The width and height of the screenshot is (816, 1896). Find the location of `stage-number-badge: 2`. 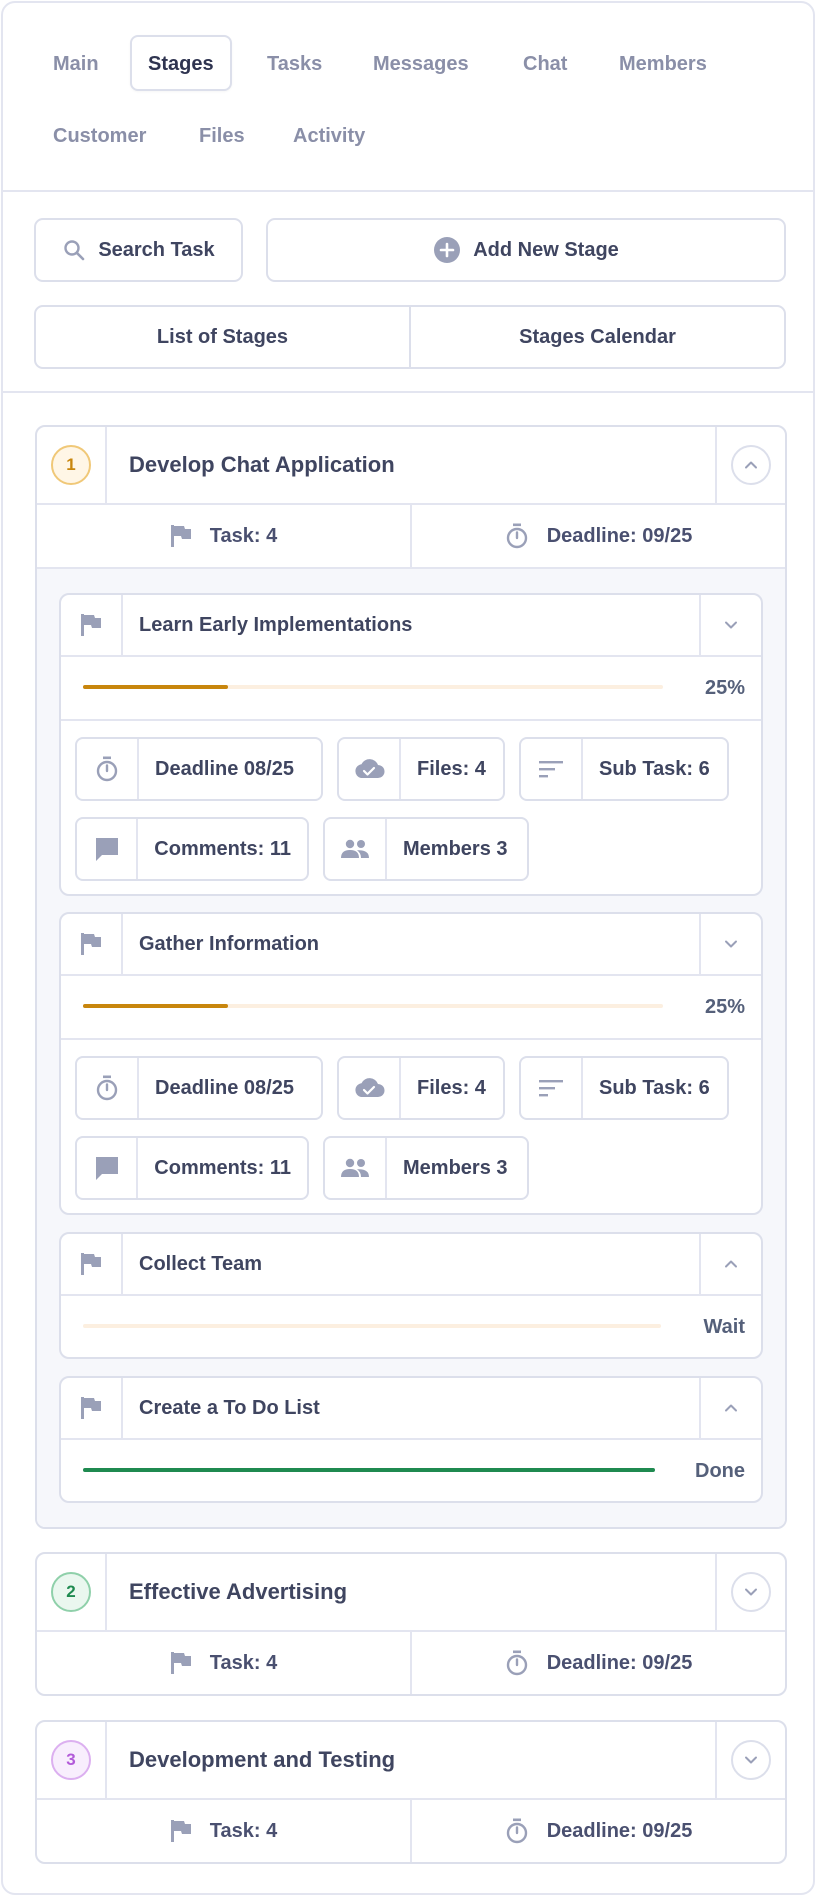

stage-number-badge: 2 is located at coordinates (71, 1592).